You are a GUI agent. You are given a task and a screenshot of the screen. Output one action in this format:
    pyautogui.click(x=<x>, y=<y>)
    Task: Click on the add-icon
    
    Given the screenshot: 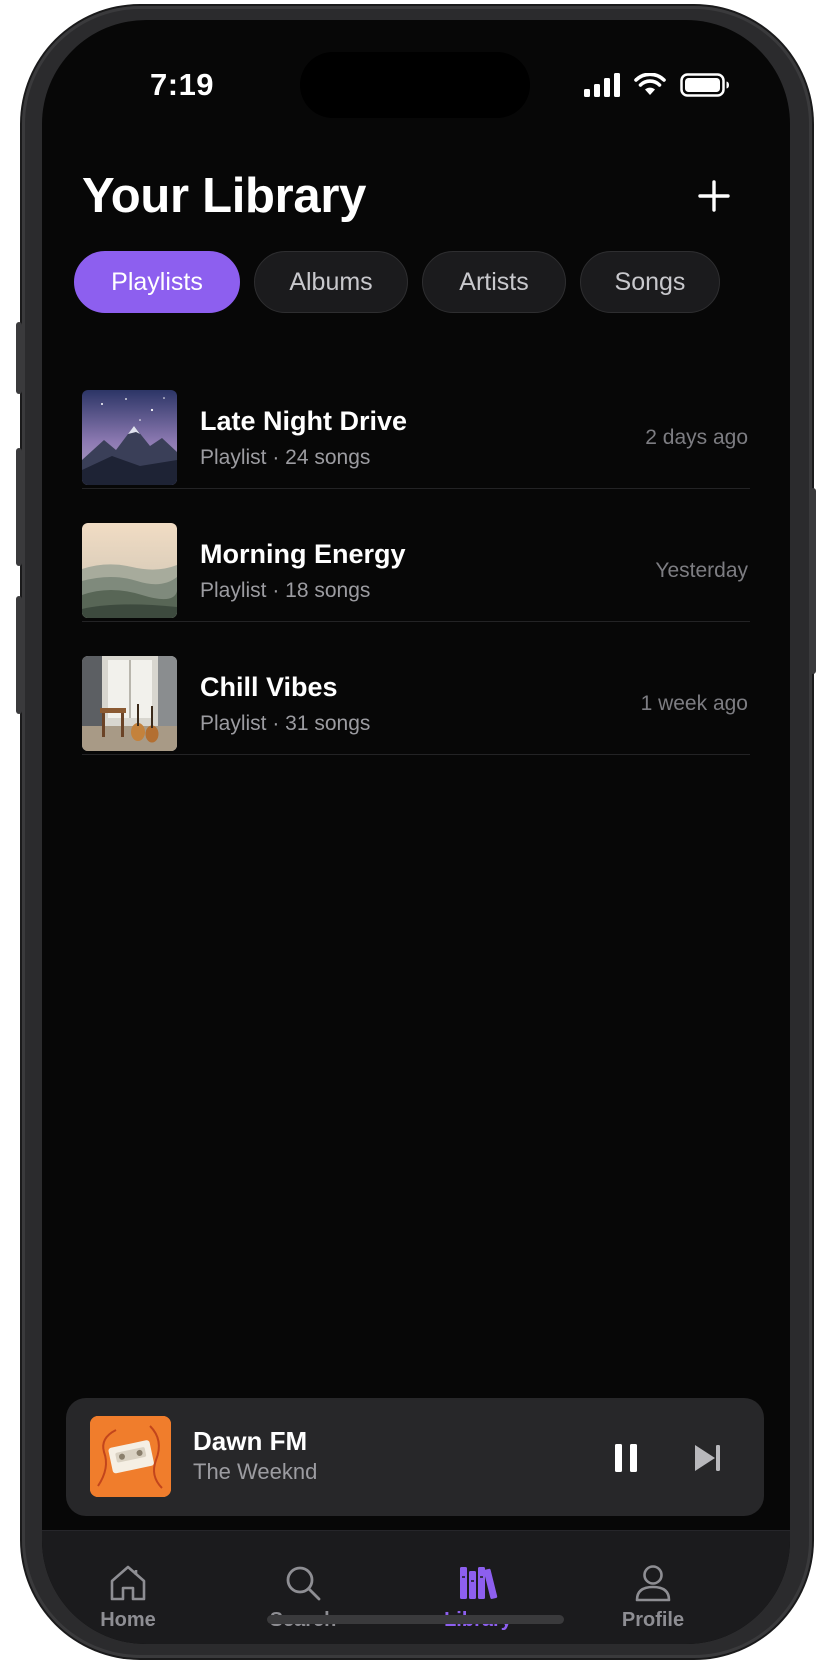 What is the action you would take?
    pyautogui.click(x=714, y=196)
    